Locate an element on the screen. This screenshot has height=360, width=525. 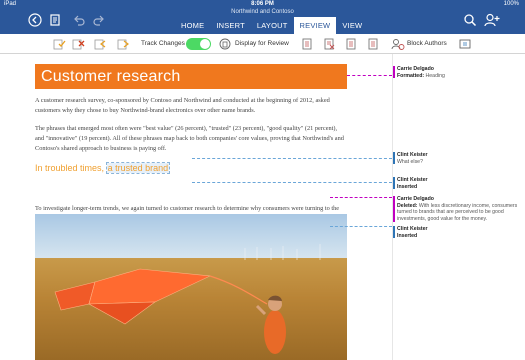
next-change-icon is located at coordinates (123, 44).